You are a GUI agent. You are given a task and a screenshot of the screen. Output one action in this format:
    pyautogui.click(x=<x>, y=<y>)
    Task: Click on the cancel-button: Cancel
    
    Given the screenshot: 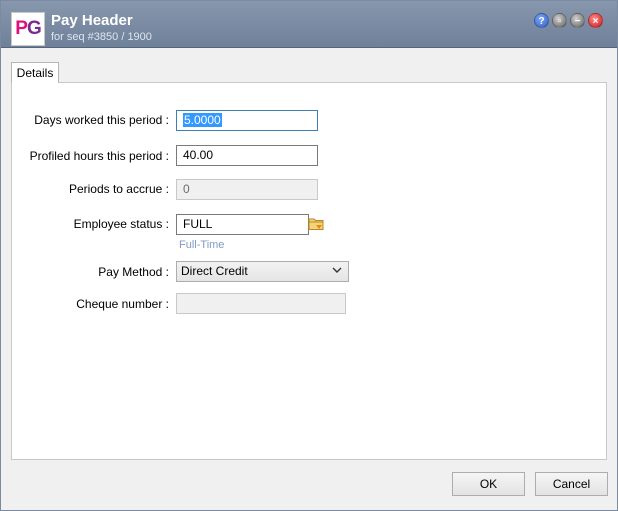 What is the action you would take?
    pyautogui.click(x=571, y=484)
    